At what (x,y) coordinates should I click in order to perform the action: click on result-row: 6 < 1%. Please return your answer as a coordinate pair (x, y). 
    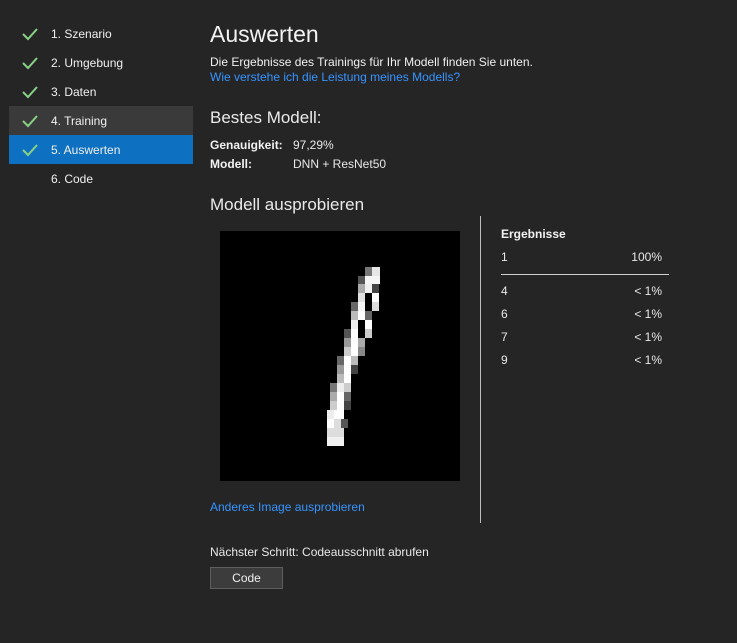
    Looking at the image, I should click on (581, 315).